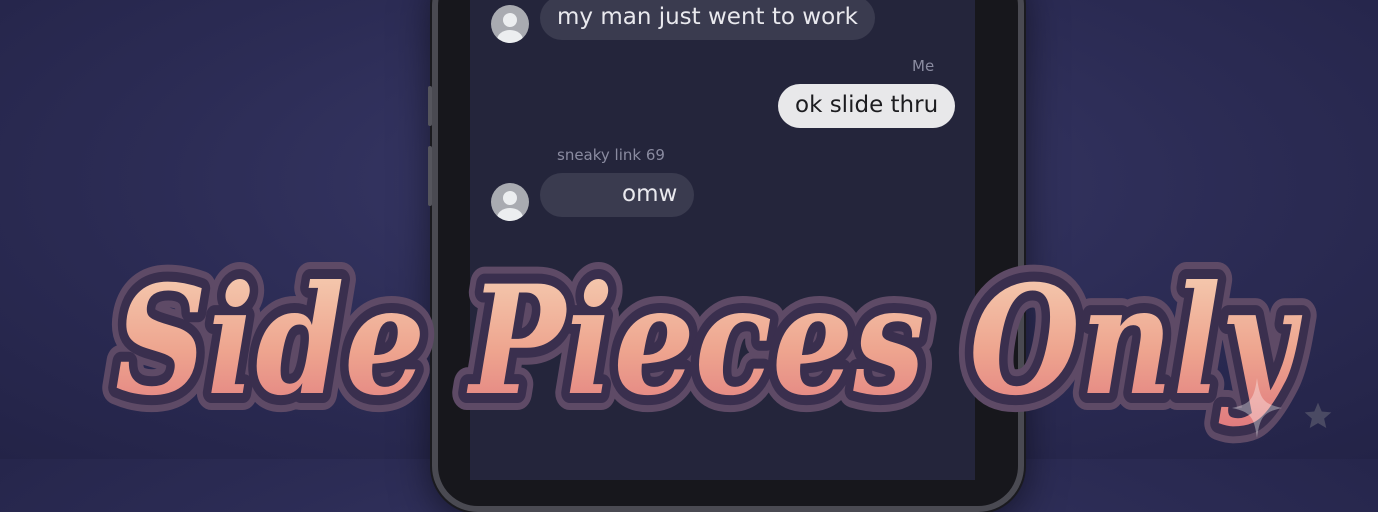 Image resolution: width=1378 pixels, height=512 pixels. I want to click on message-bubble-incoming: my man just went to work, so click(707, 20).